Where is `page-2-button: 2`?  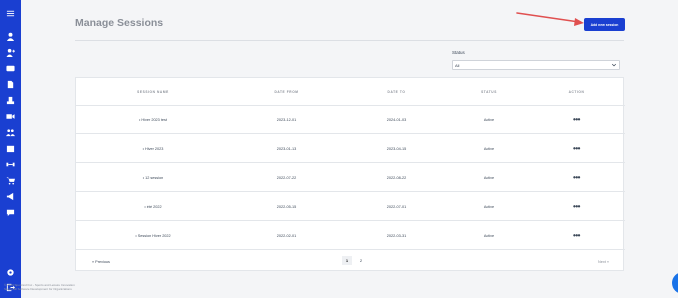 page-2-button: 2 is located at coordinates (361, 260).